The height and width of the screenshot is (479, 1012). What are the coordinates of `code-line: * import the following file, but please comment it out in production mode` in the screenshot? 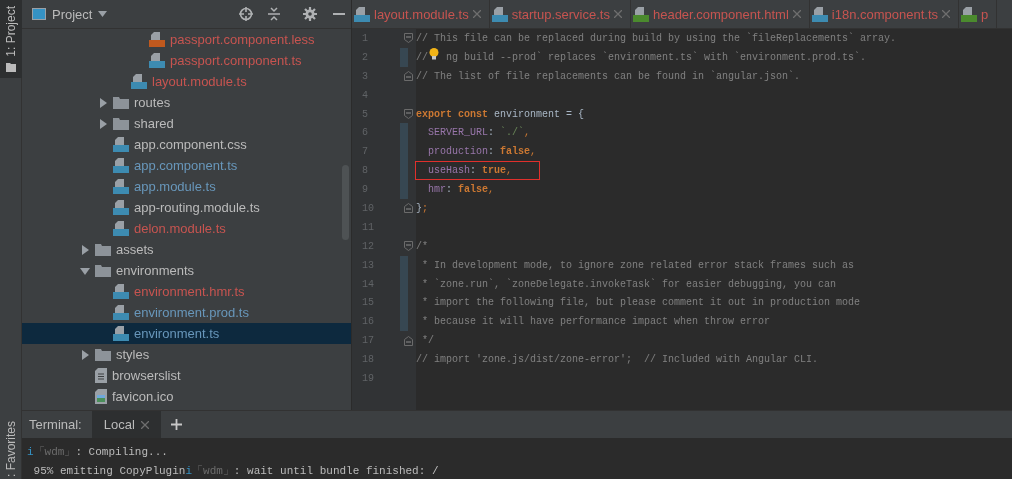 It's located at (641, 303).